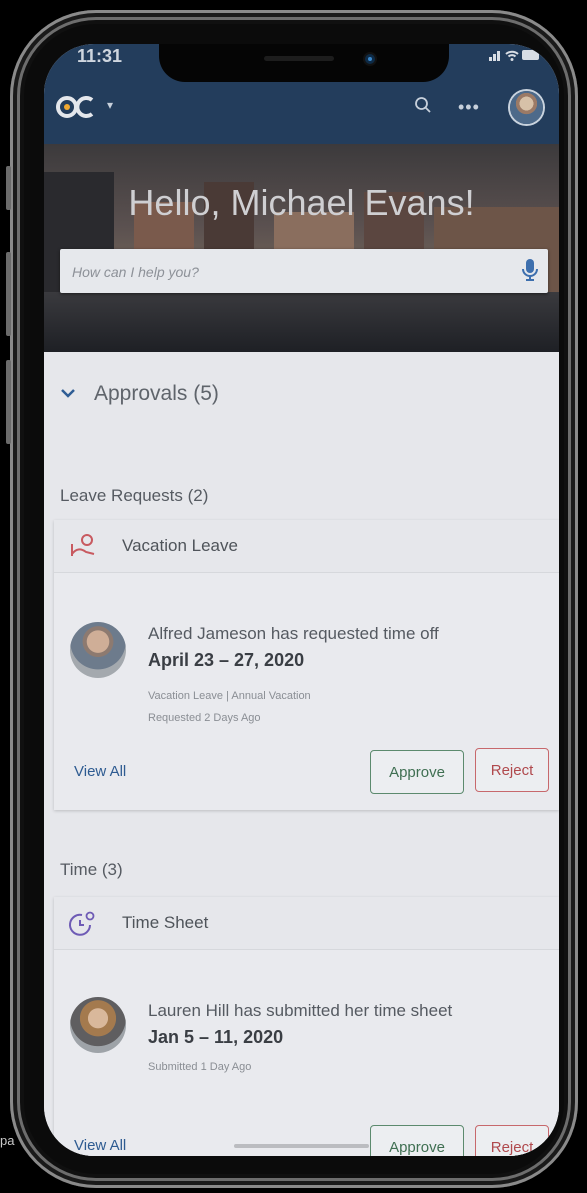  I want to click on assistant-search-input, so click(282, 272).